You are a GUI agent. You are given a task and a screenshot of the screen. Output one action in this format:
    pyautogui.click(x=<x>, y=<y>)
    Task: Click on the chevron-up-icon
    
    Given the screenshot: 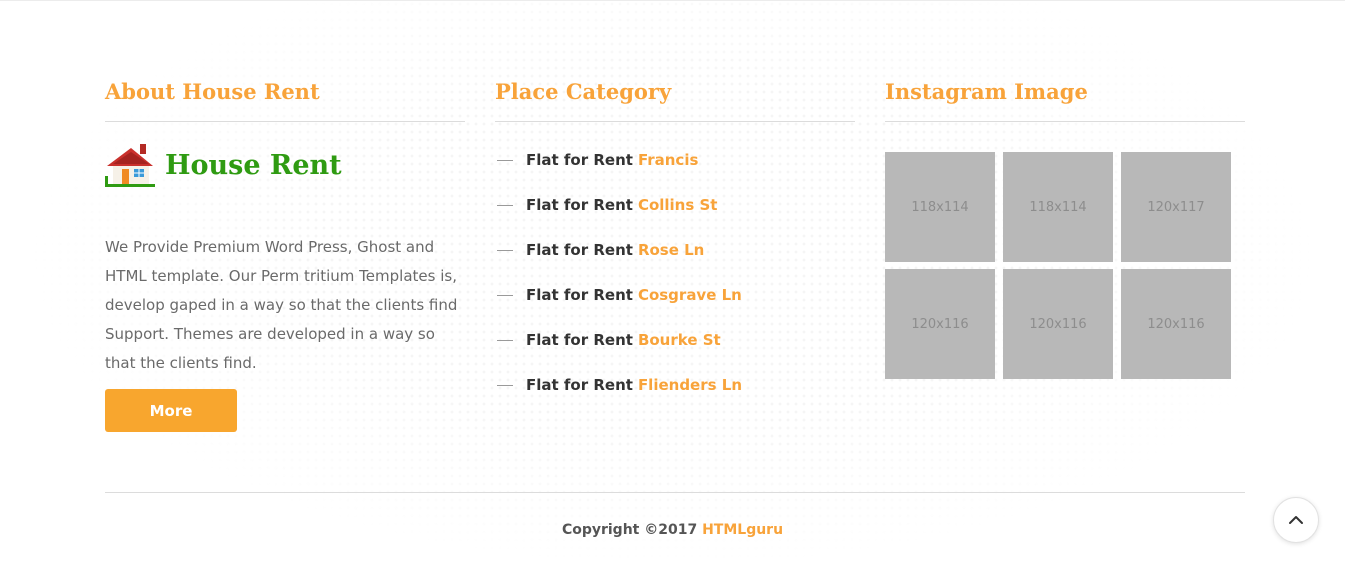 What is the action you would take?
    pyautogui.click(x=1296, y=520)
    